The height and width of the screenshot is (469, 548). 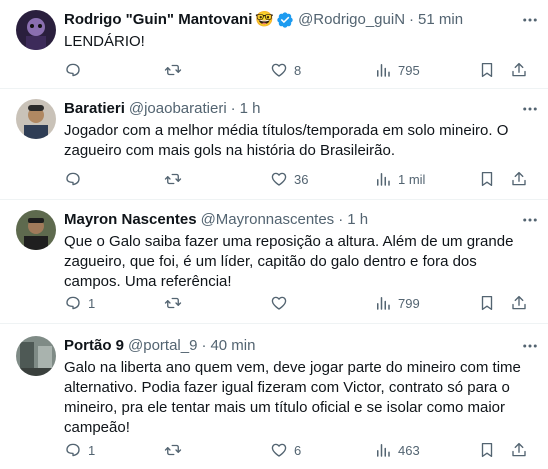 What do you see at coordinates (285, 20) in the screenshot?
I see `verified-badge-icon` at bounding box center [285, 20].